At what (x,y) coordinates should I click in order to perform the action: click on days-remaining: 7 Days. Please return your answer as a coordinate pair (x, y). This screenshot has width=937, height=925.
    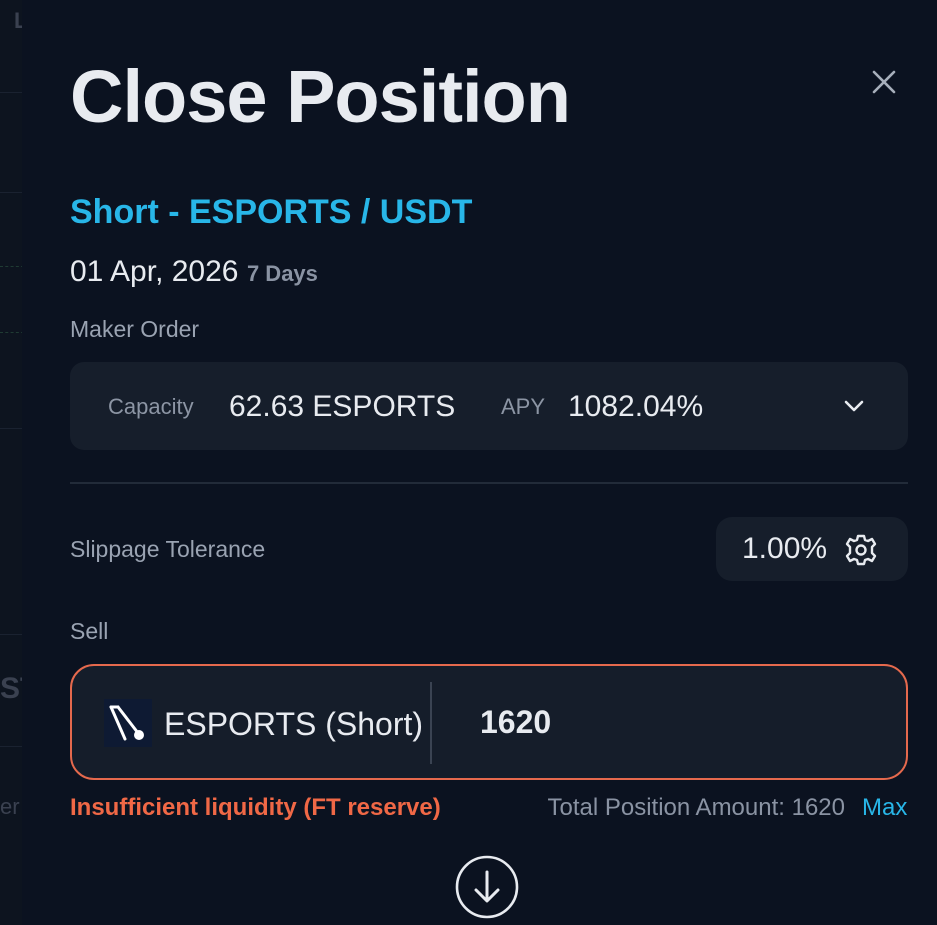
    Looking at the image, I should click on (282, 273).